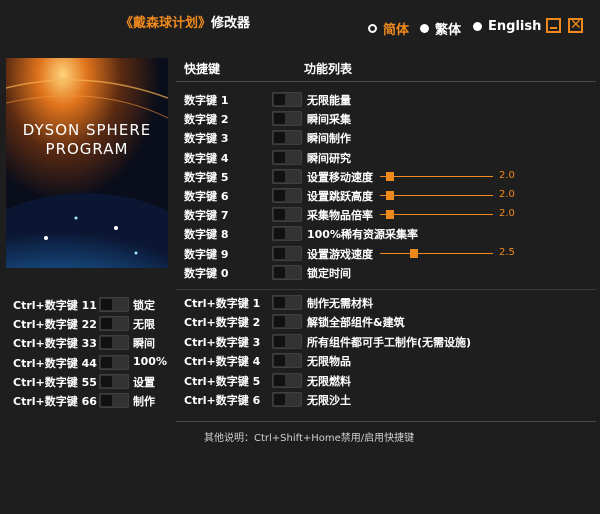 Image resolution: width=600 pixels, height=514 pixels. Describe the element at coordinates (150, 361) in the screenshot. I see `feature-label: 100%` at that location.